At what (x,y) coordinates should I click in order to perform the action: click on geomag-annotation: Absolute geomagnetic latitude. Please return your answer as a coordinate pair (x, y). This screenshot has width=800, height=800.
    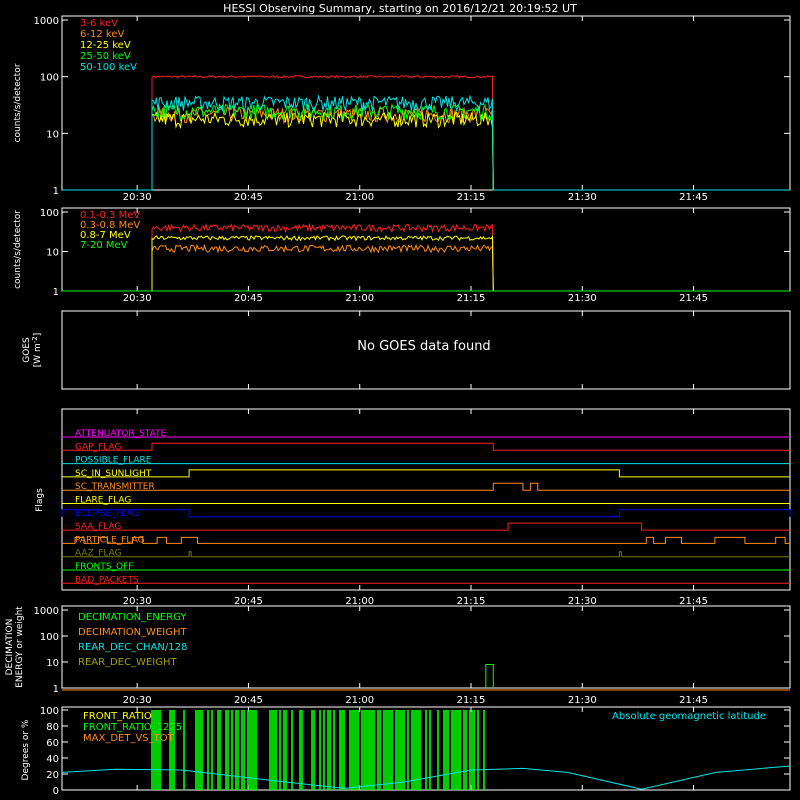
    Looking at the image, I should click on (689, 716).